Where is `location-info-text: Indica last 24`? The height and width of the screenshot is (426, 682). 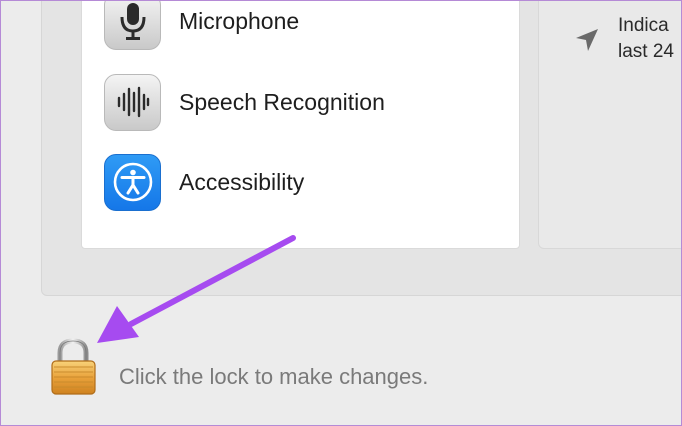 location-info-text: Indica last 24 is located at coordinates (646, 39).